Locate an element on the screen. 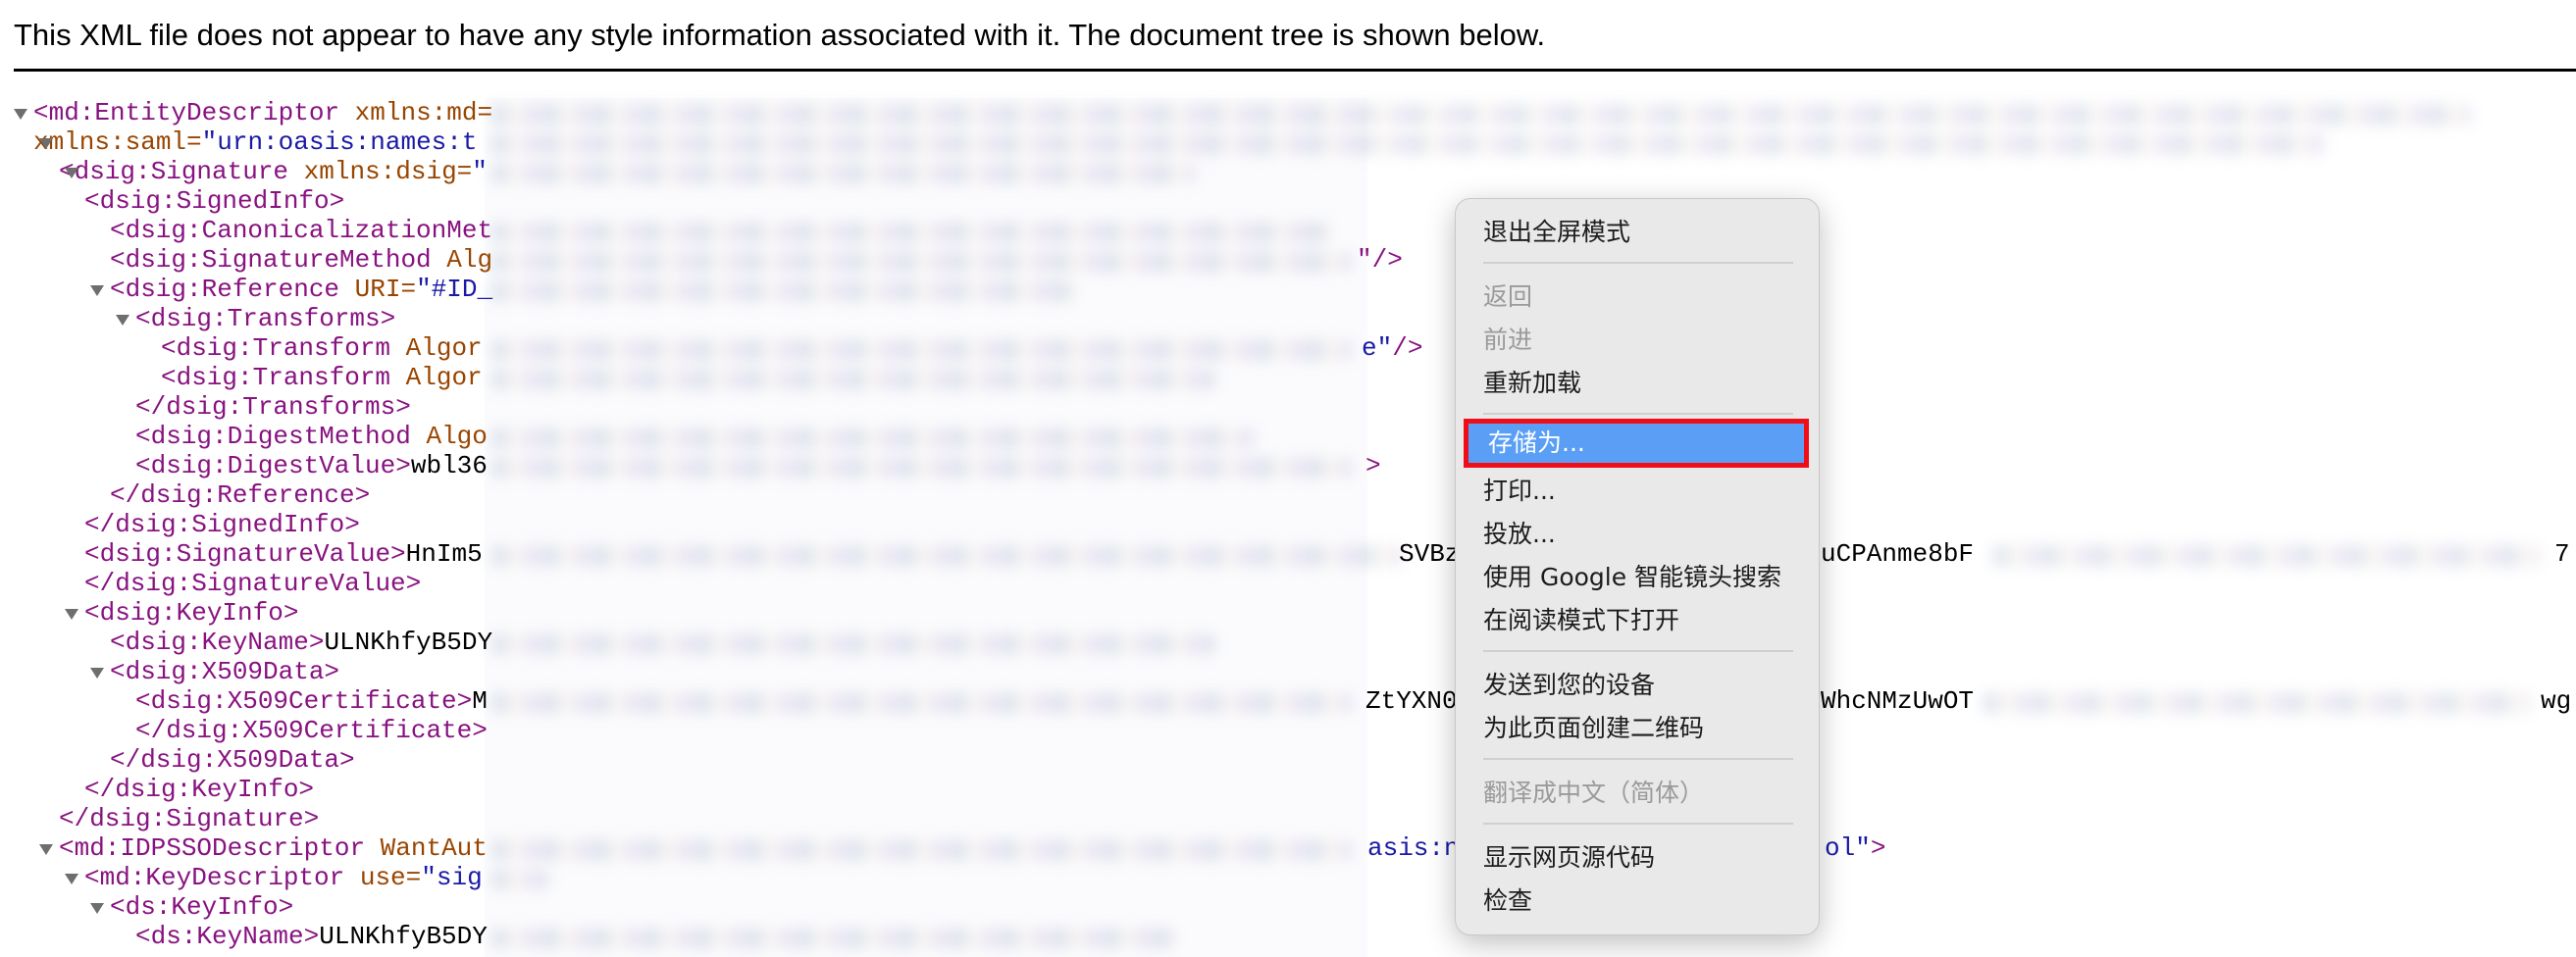 This screenshot has width=2576, height=957. xml-tag: > is located at coordinates (1373, 466).